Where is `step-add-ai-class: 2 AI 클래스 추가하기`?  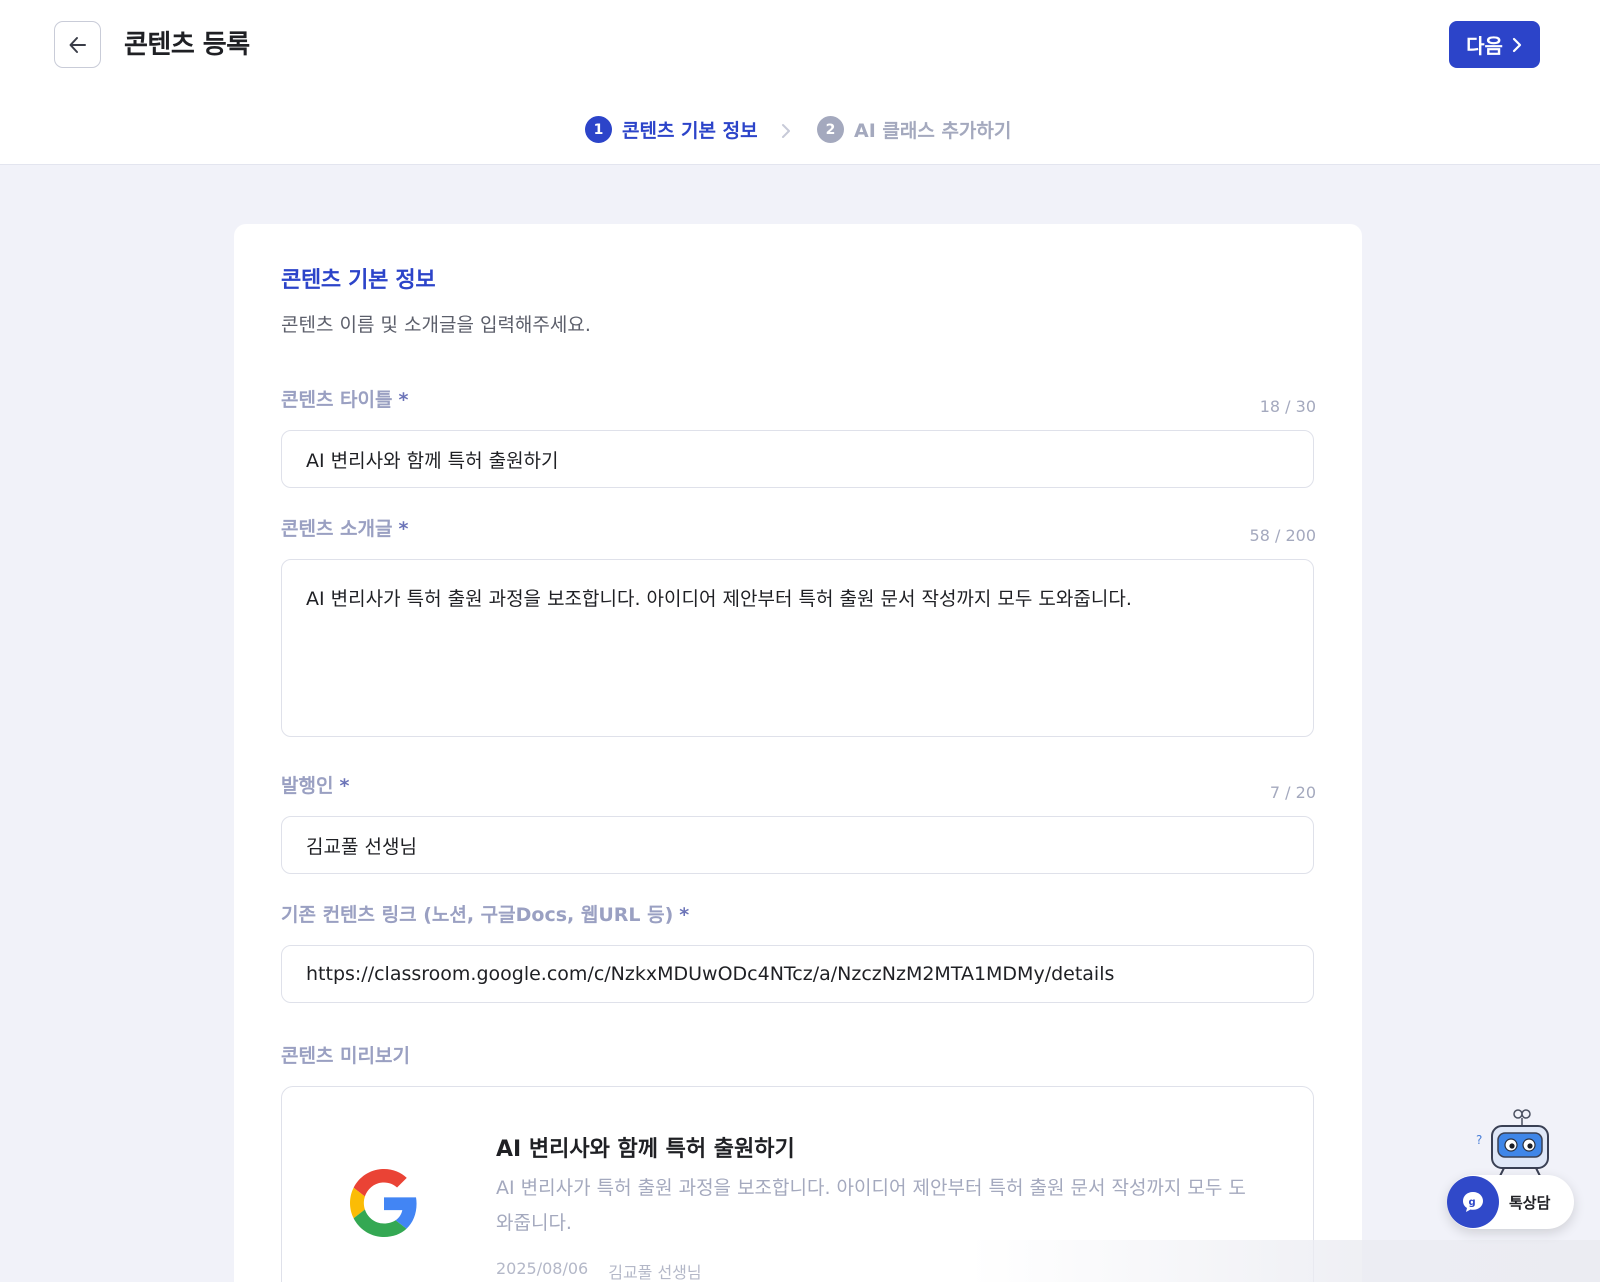 step-add-ai-class: 2 AI 클래스 추가하기 is located at coordinates (914, 129).